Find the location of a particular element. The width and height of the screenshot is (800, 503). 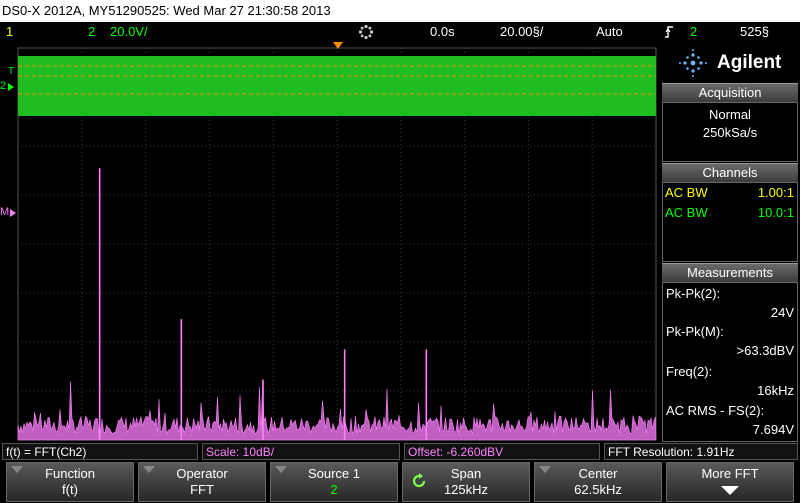

softkey-value: FFT is located at coordinates (202, 489).